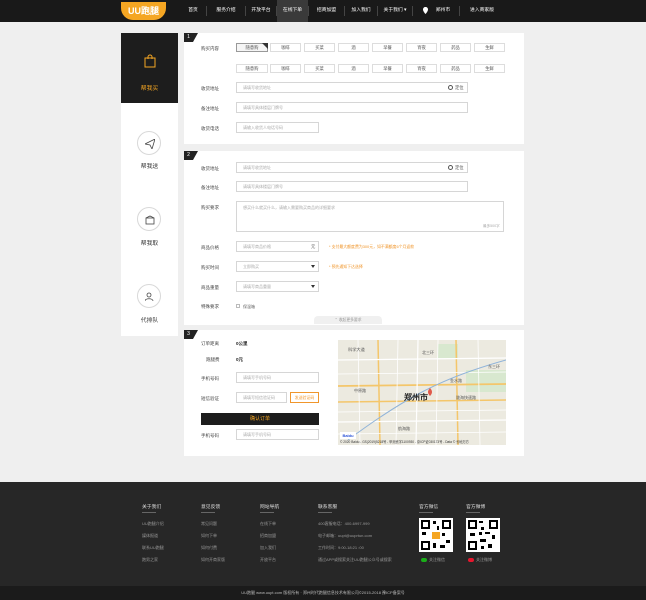  I want to click on city-selector: 郑州市, so click(443, 11).